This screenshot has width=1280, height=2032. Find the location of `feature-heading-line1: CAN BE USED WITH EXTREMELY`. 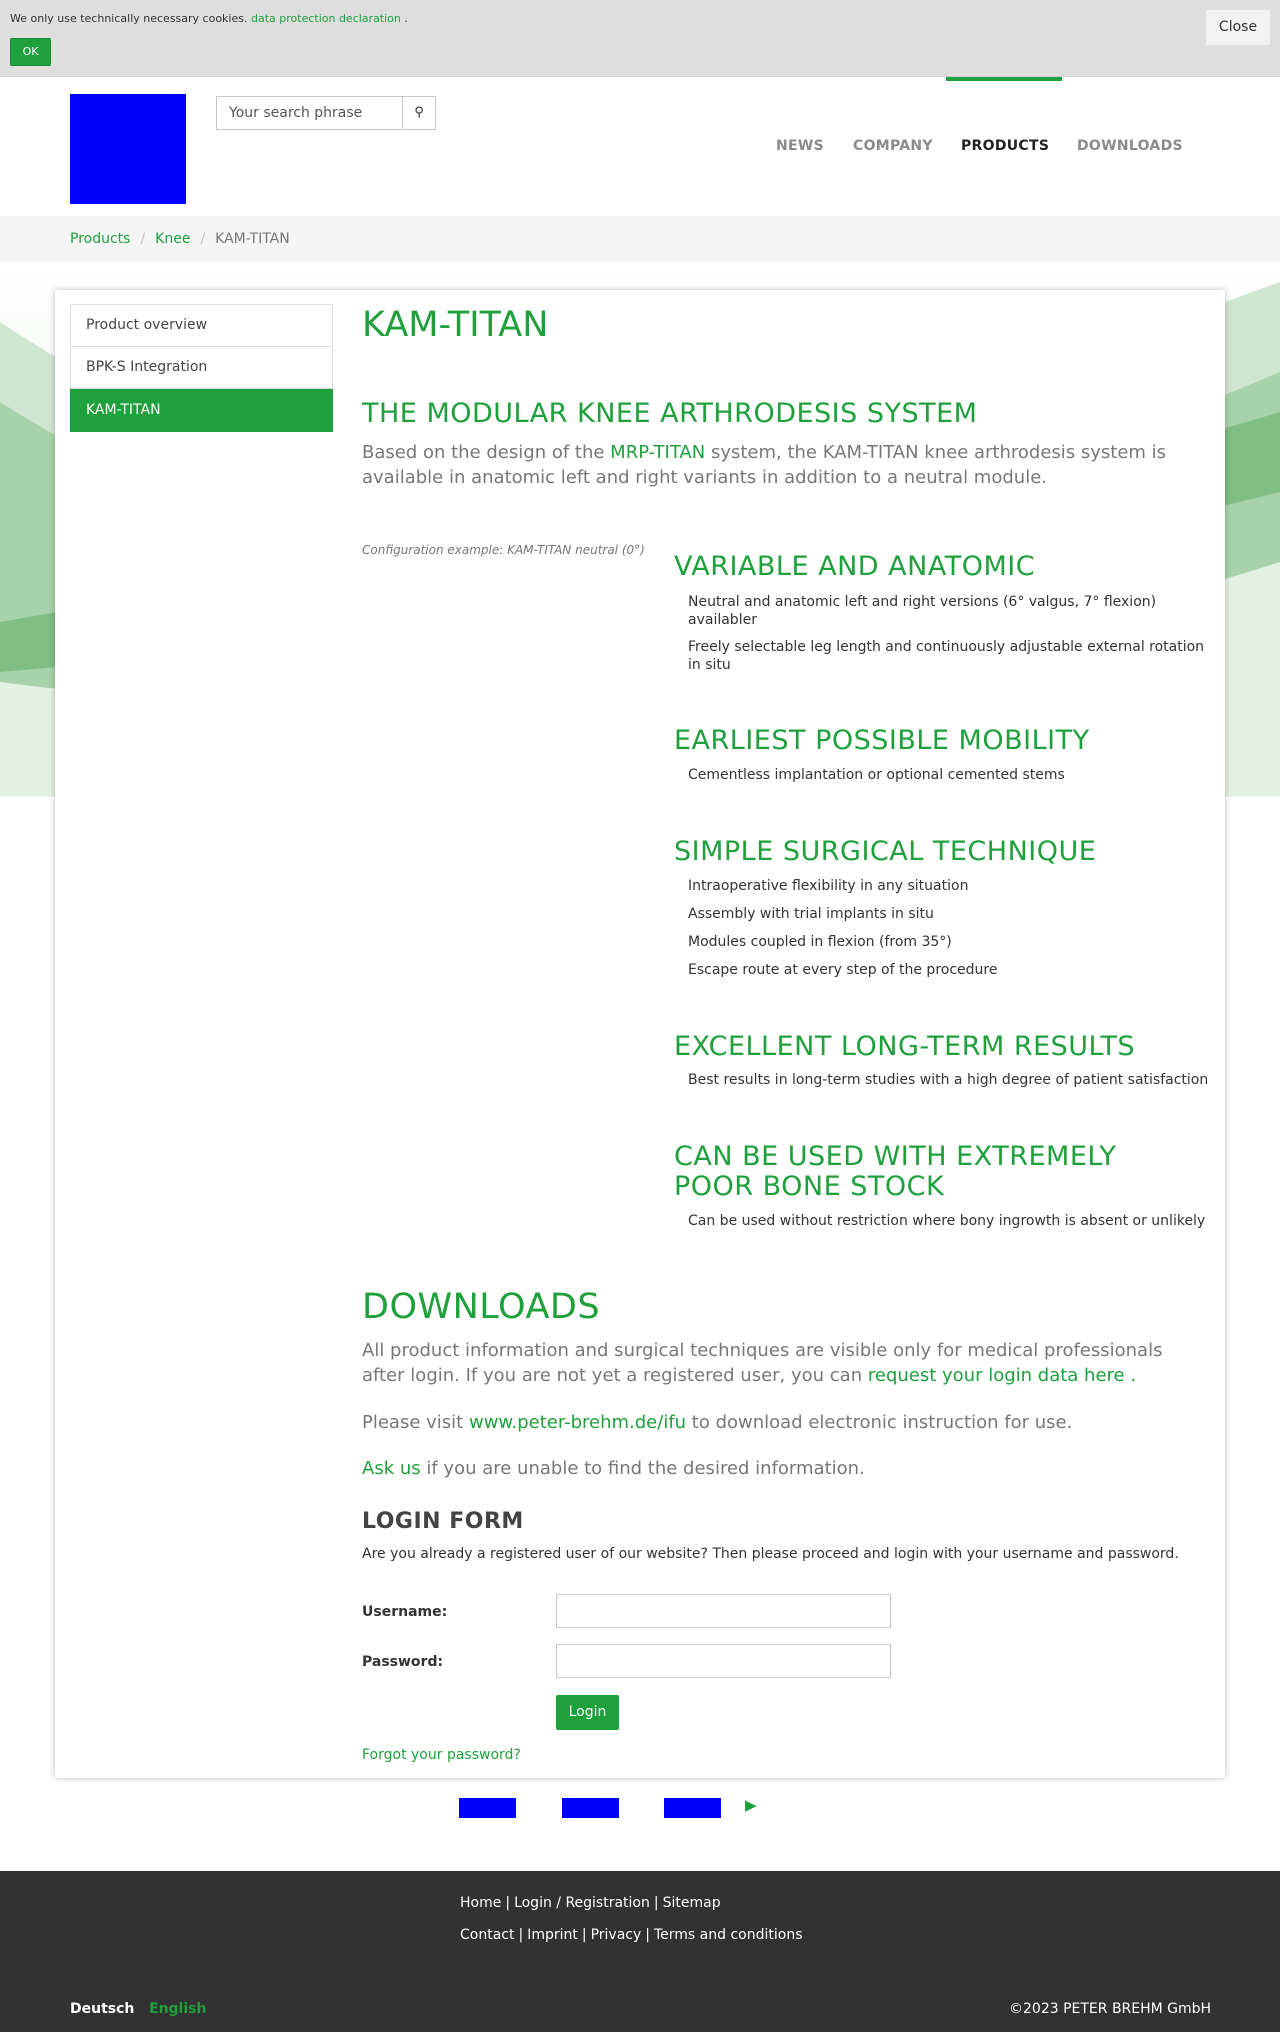

feature-heading-line1: CAN BE USED WITH EXTREMELY is located at coordinates (895, 1156).